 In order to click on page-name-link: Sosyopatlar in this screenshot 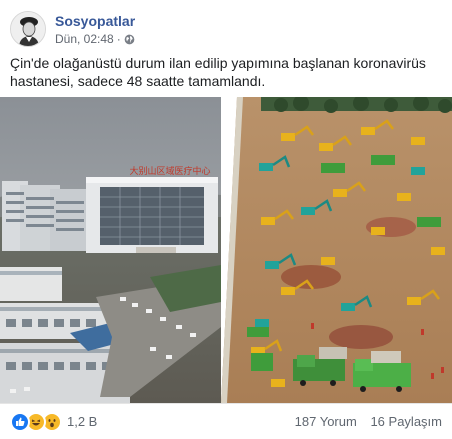, I will do `click(95, 21)`.